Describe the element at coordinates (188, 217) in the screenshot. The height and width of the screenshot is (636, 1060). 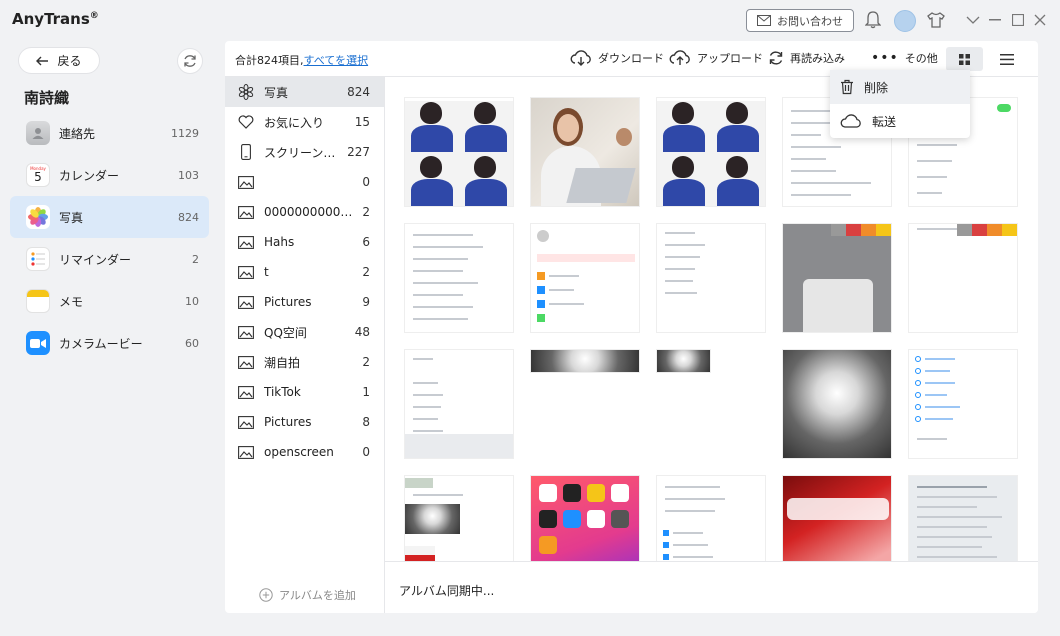
I see `sidebar-item-count: 824` at that location.